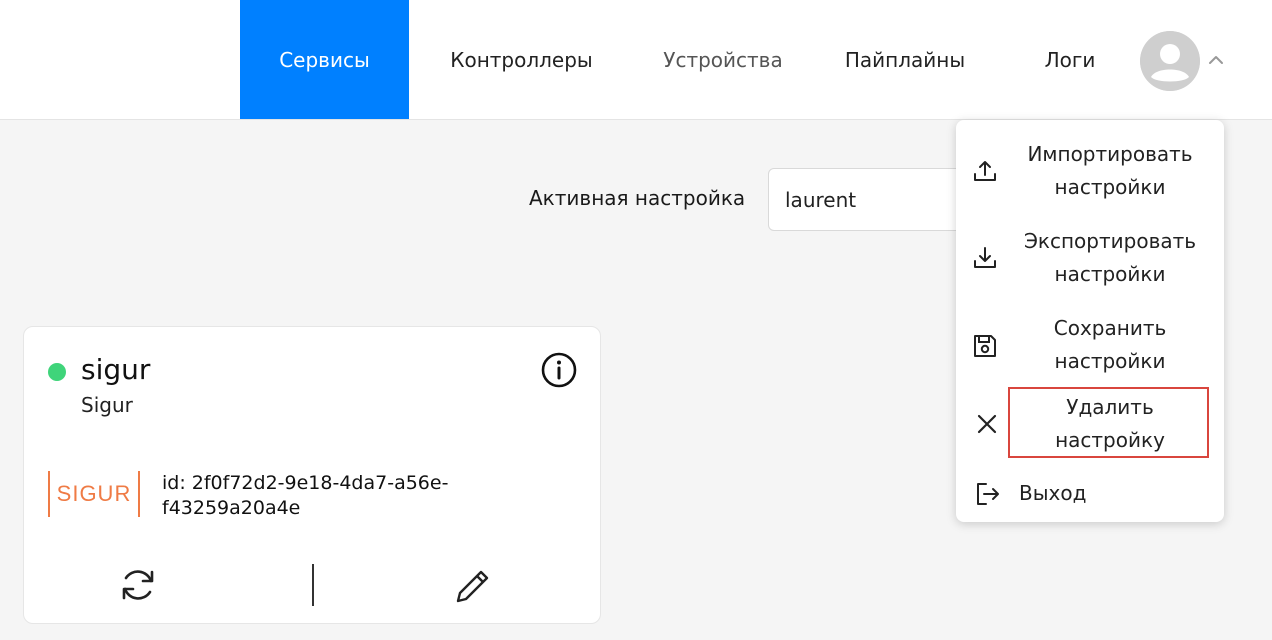 The height and width of the screenshot is (640, 1272). I want to click on user-avatar, so click(1170, 61).